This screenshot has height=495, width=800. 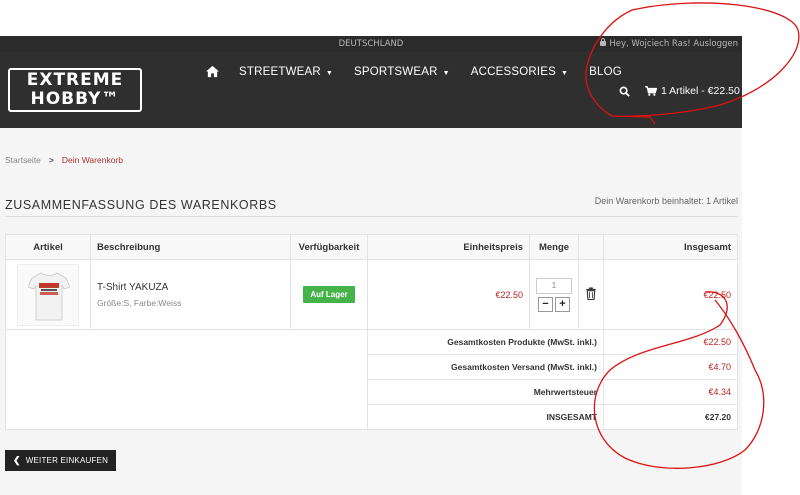 I want to click on total-value: €4.34, so click(x=670, y=392).